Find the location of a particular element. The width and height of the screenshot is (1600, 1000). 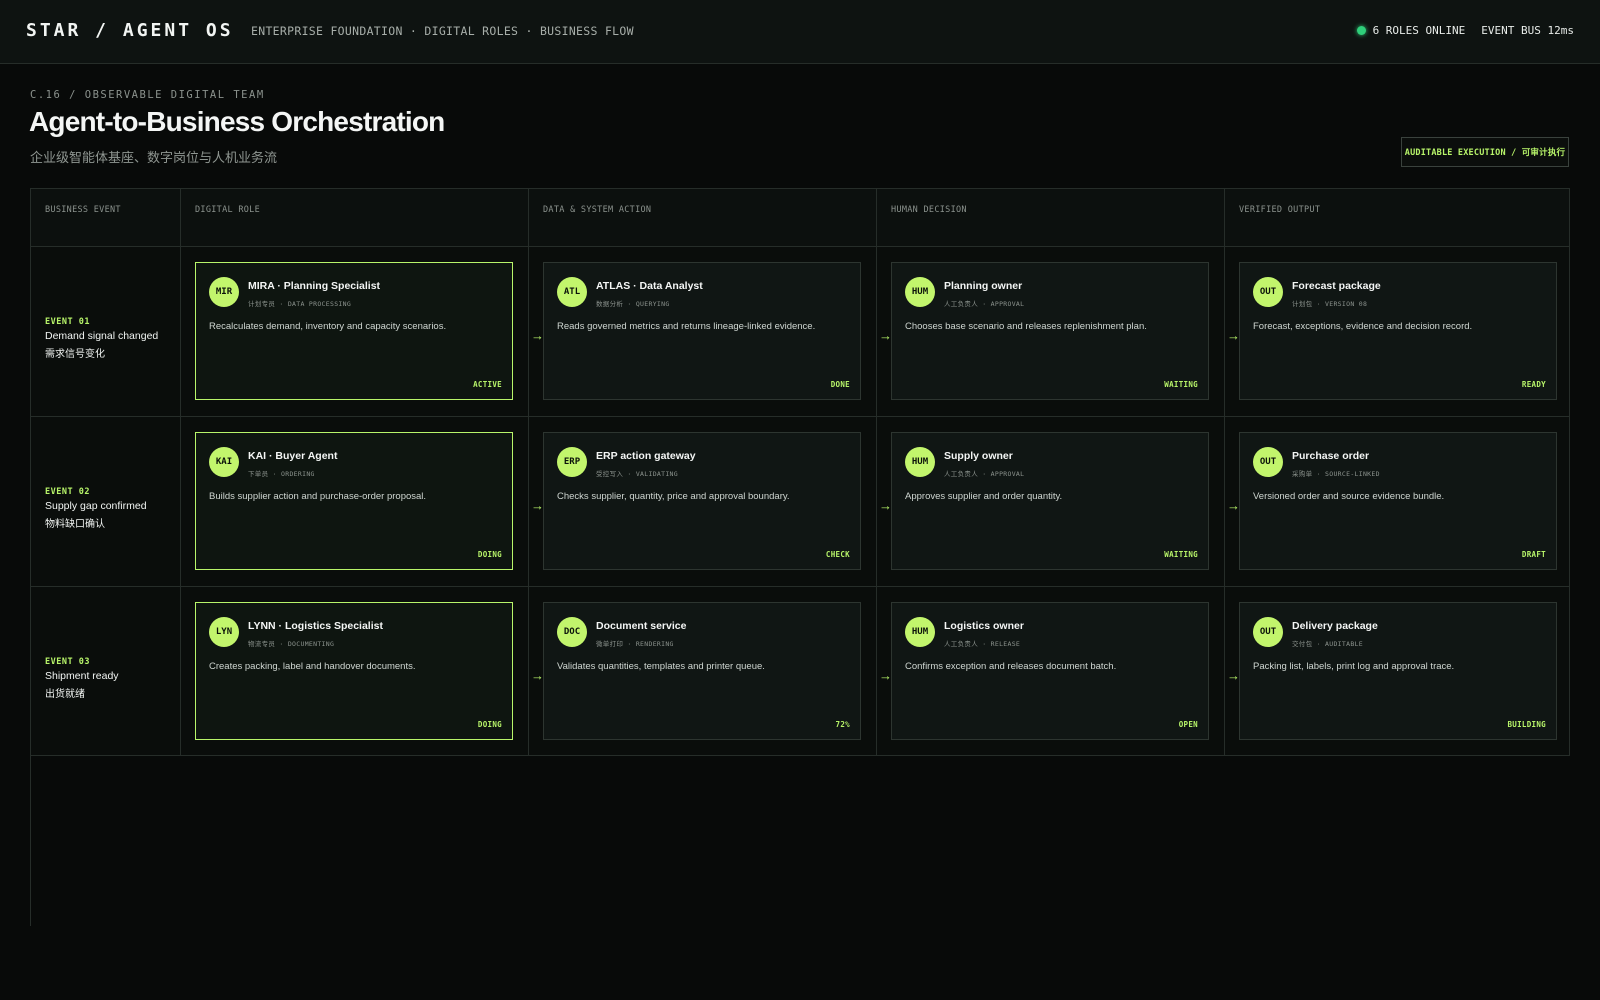

column-header: BUSINESS EVENT is located at coordinates (105, 217).